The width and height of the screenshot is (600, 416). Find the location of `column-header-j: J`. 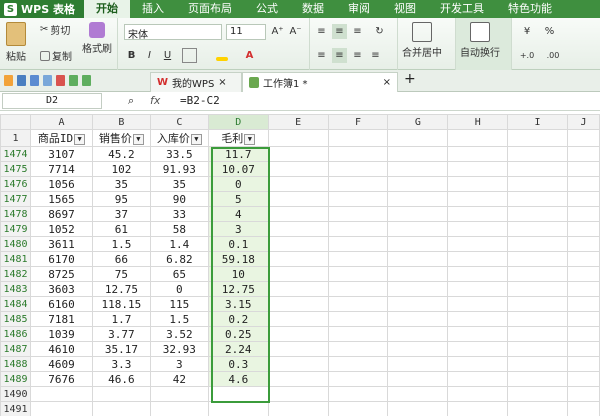

column-header-j: J is located at coordinates (583, 122).